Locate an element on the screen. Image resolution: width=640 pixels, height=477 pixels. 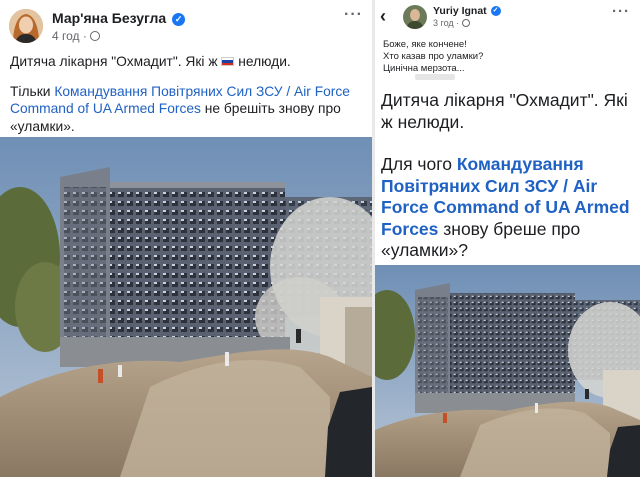
post-line-1: Дитяча лікарня "Охмадит". Які ж нелюди. is located at coordinates (187, 62).